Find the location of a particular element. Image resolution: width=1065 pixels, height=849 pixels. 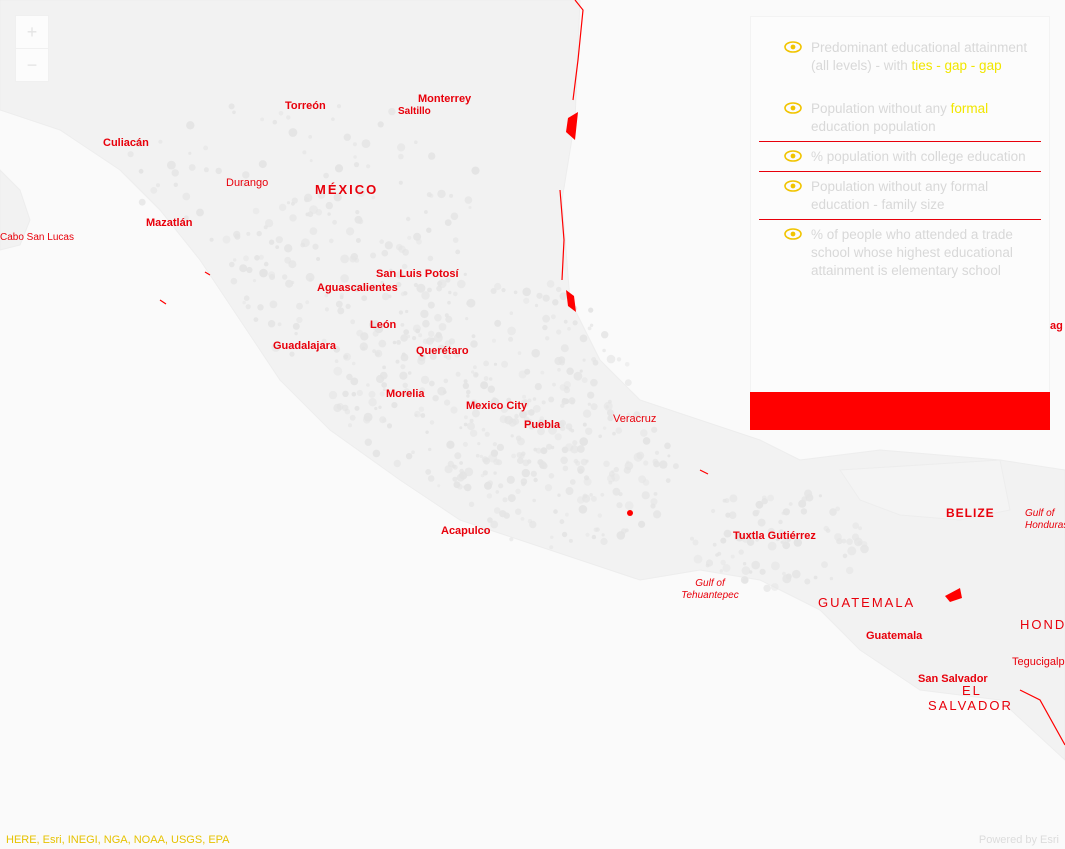

zoom-in-button: + is located at coordinates (32, 32).